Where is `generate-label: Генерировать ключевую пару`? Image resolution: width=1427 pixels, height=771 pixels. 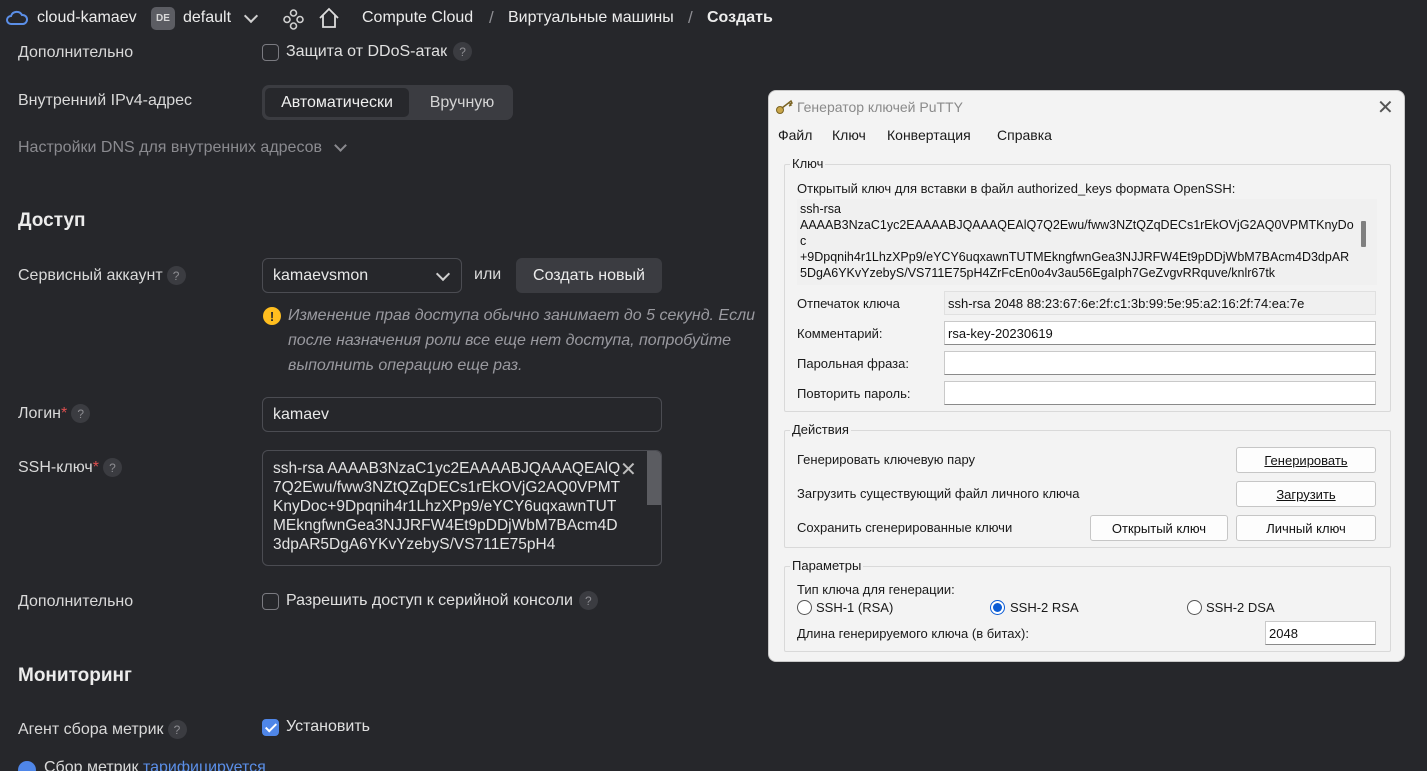
generate-label: Генерировать ключевую пару is located at coordinates (886, 459).